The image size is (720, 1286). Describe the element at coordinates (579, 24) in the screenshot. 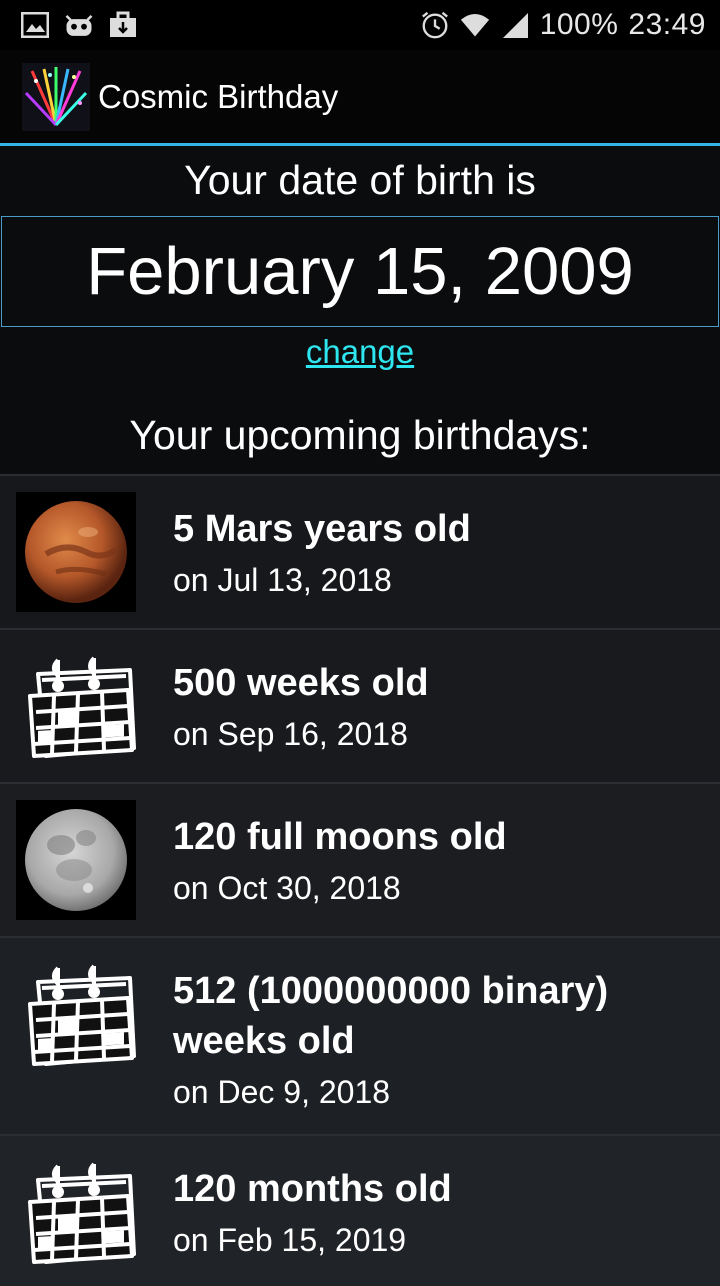

I see `battery-level: 100%` at that location.